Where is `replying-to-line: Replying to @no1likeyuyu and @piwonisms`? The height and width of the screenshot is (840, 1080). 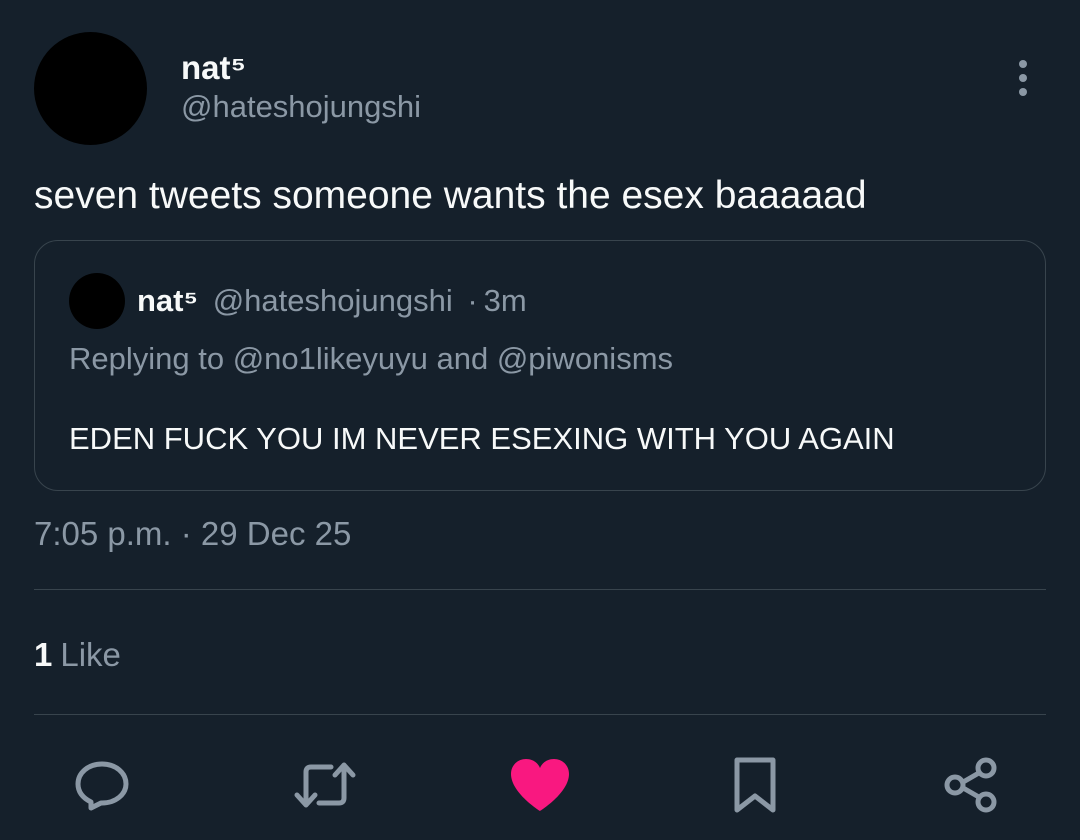 replying-to-line: Replying to @no1likeyuyu and @piwonisms is located at coordinates (371, 358).